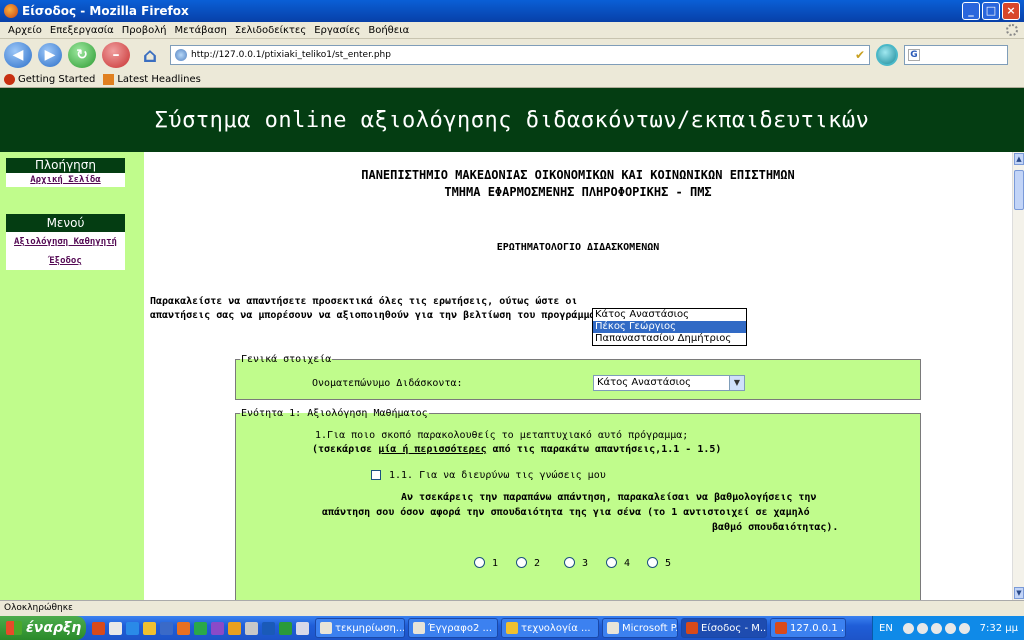 This screenshot has width=1024, height=640. What do you see at coordinates (887, 55) in the screenshot?
I see `go-button` at bounding box center [887, 55].